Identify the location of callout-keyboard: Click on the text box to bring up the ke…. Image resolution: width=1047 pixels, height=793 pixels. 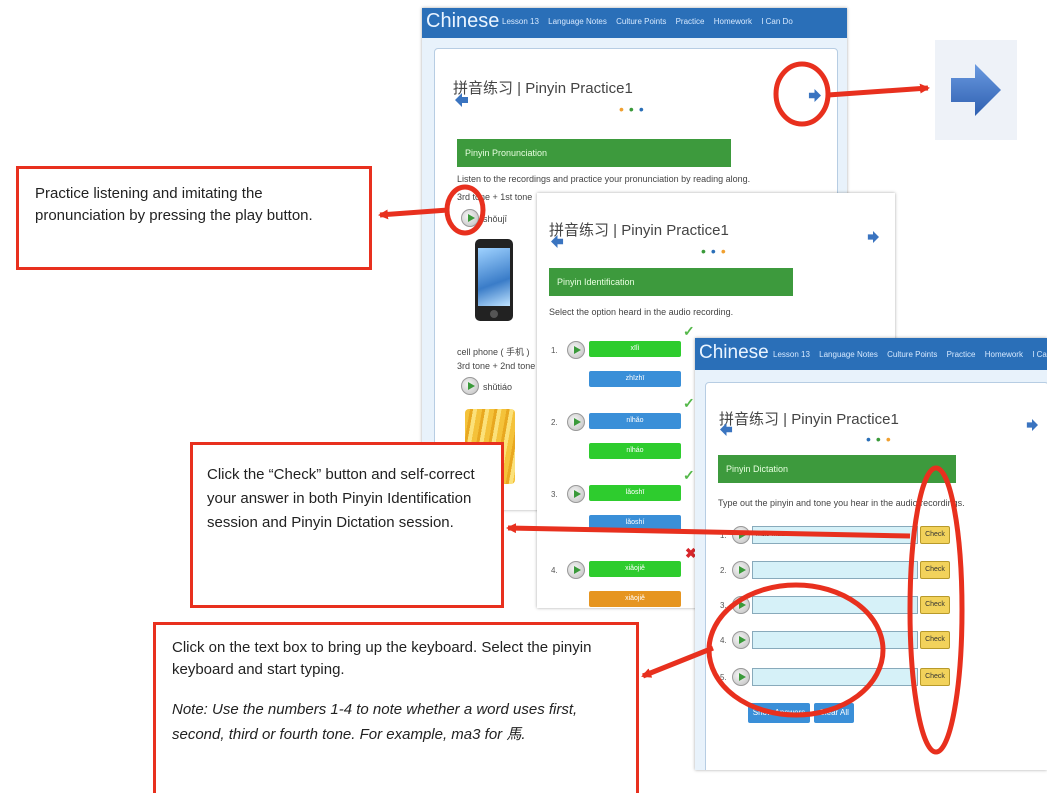
(396, 707).